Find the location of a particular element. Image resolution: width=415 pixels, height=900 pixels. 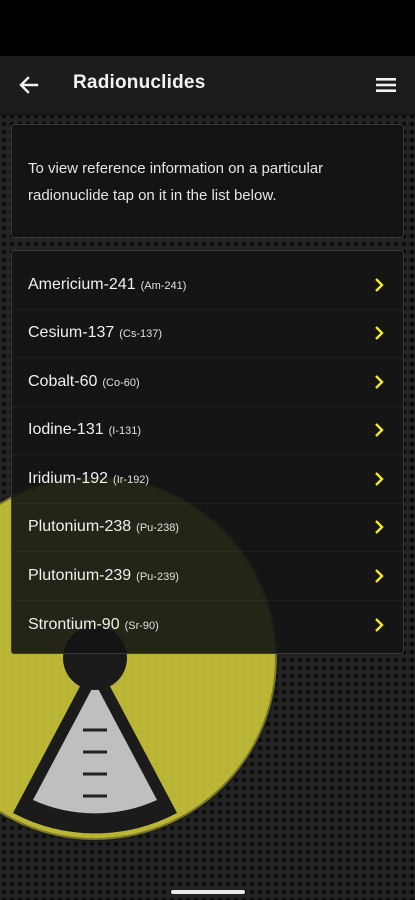

list-item-strontium-90: Strontium-90 (Sr-90) is located at coordinates (207, 625).